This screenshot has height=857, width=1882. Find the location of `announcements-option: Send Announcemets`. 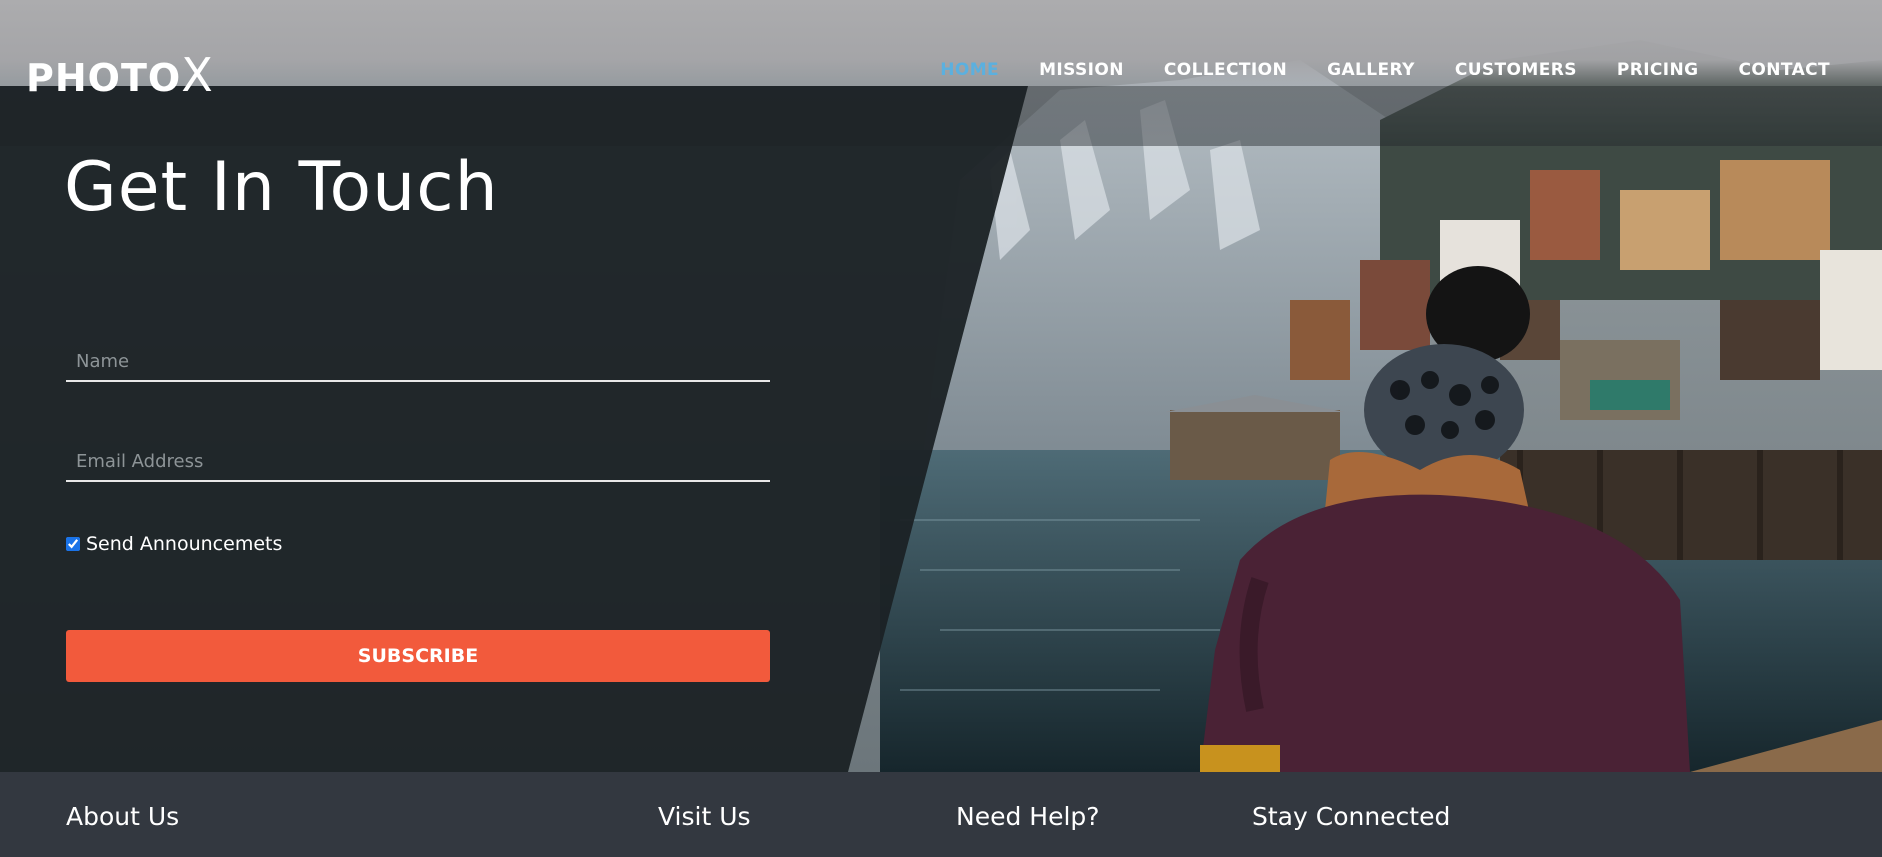

announcements-option: Send Announcemets is located at coordinates (174, 544).